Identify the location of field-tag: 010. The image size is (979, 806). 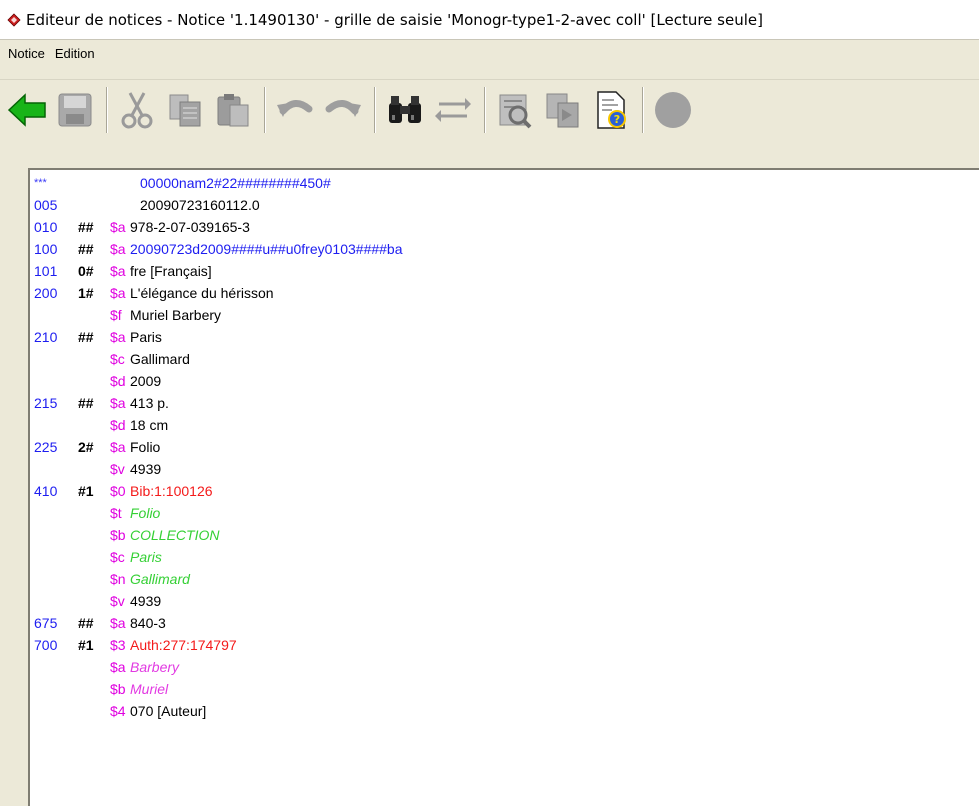
(46, 227).